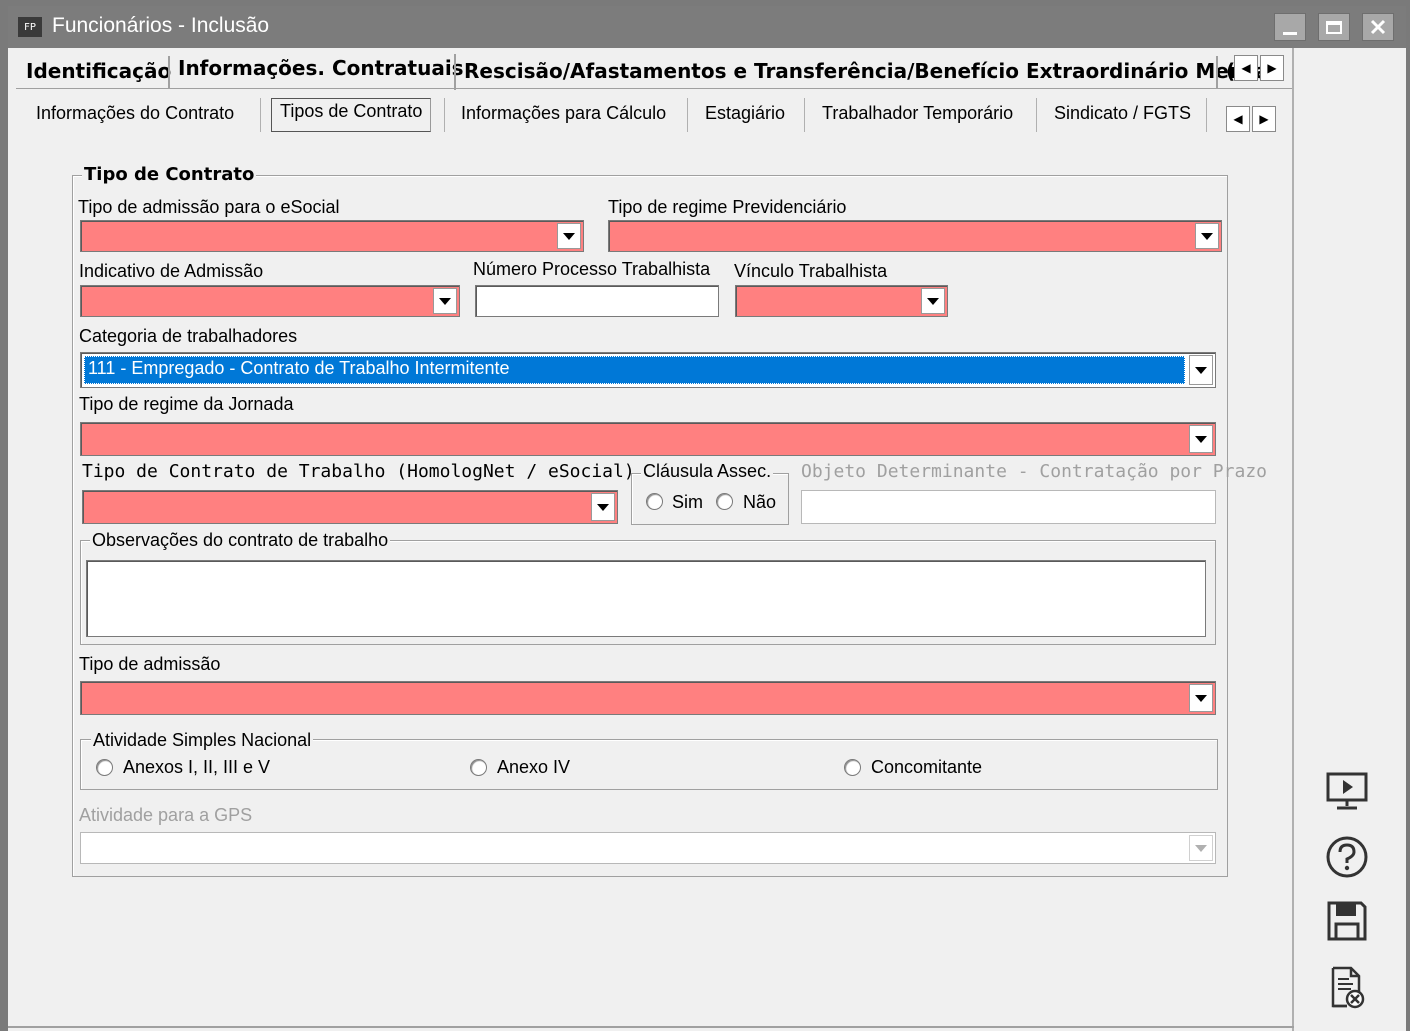  What do you see at coordinates (98, 71) in the screenshot?
I see `tab-identificacao: Identificação` at bounding box center [98, 71].